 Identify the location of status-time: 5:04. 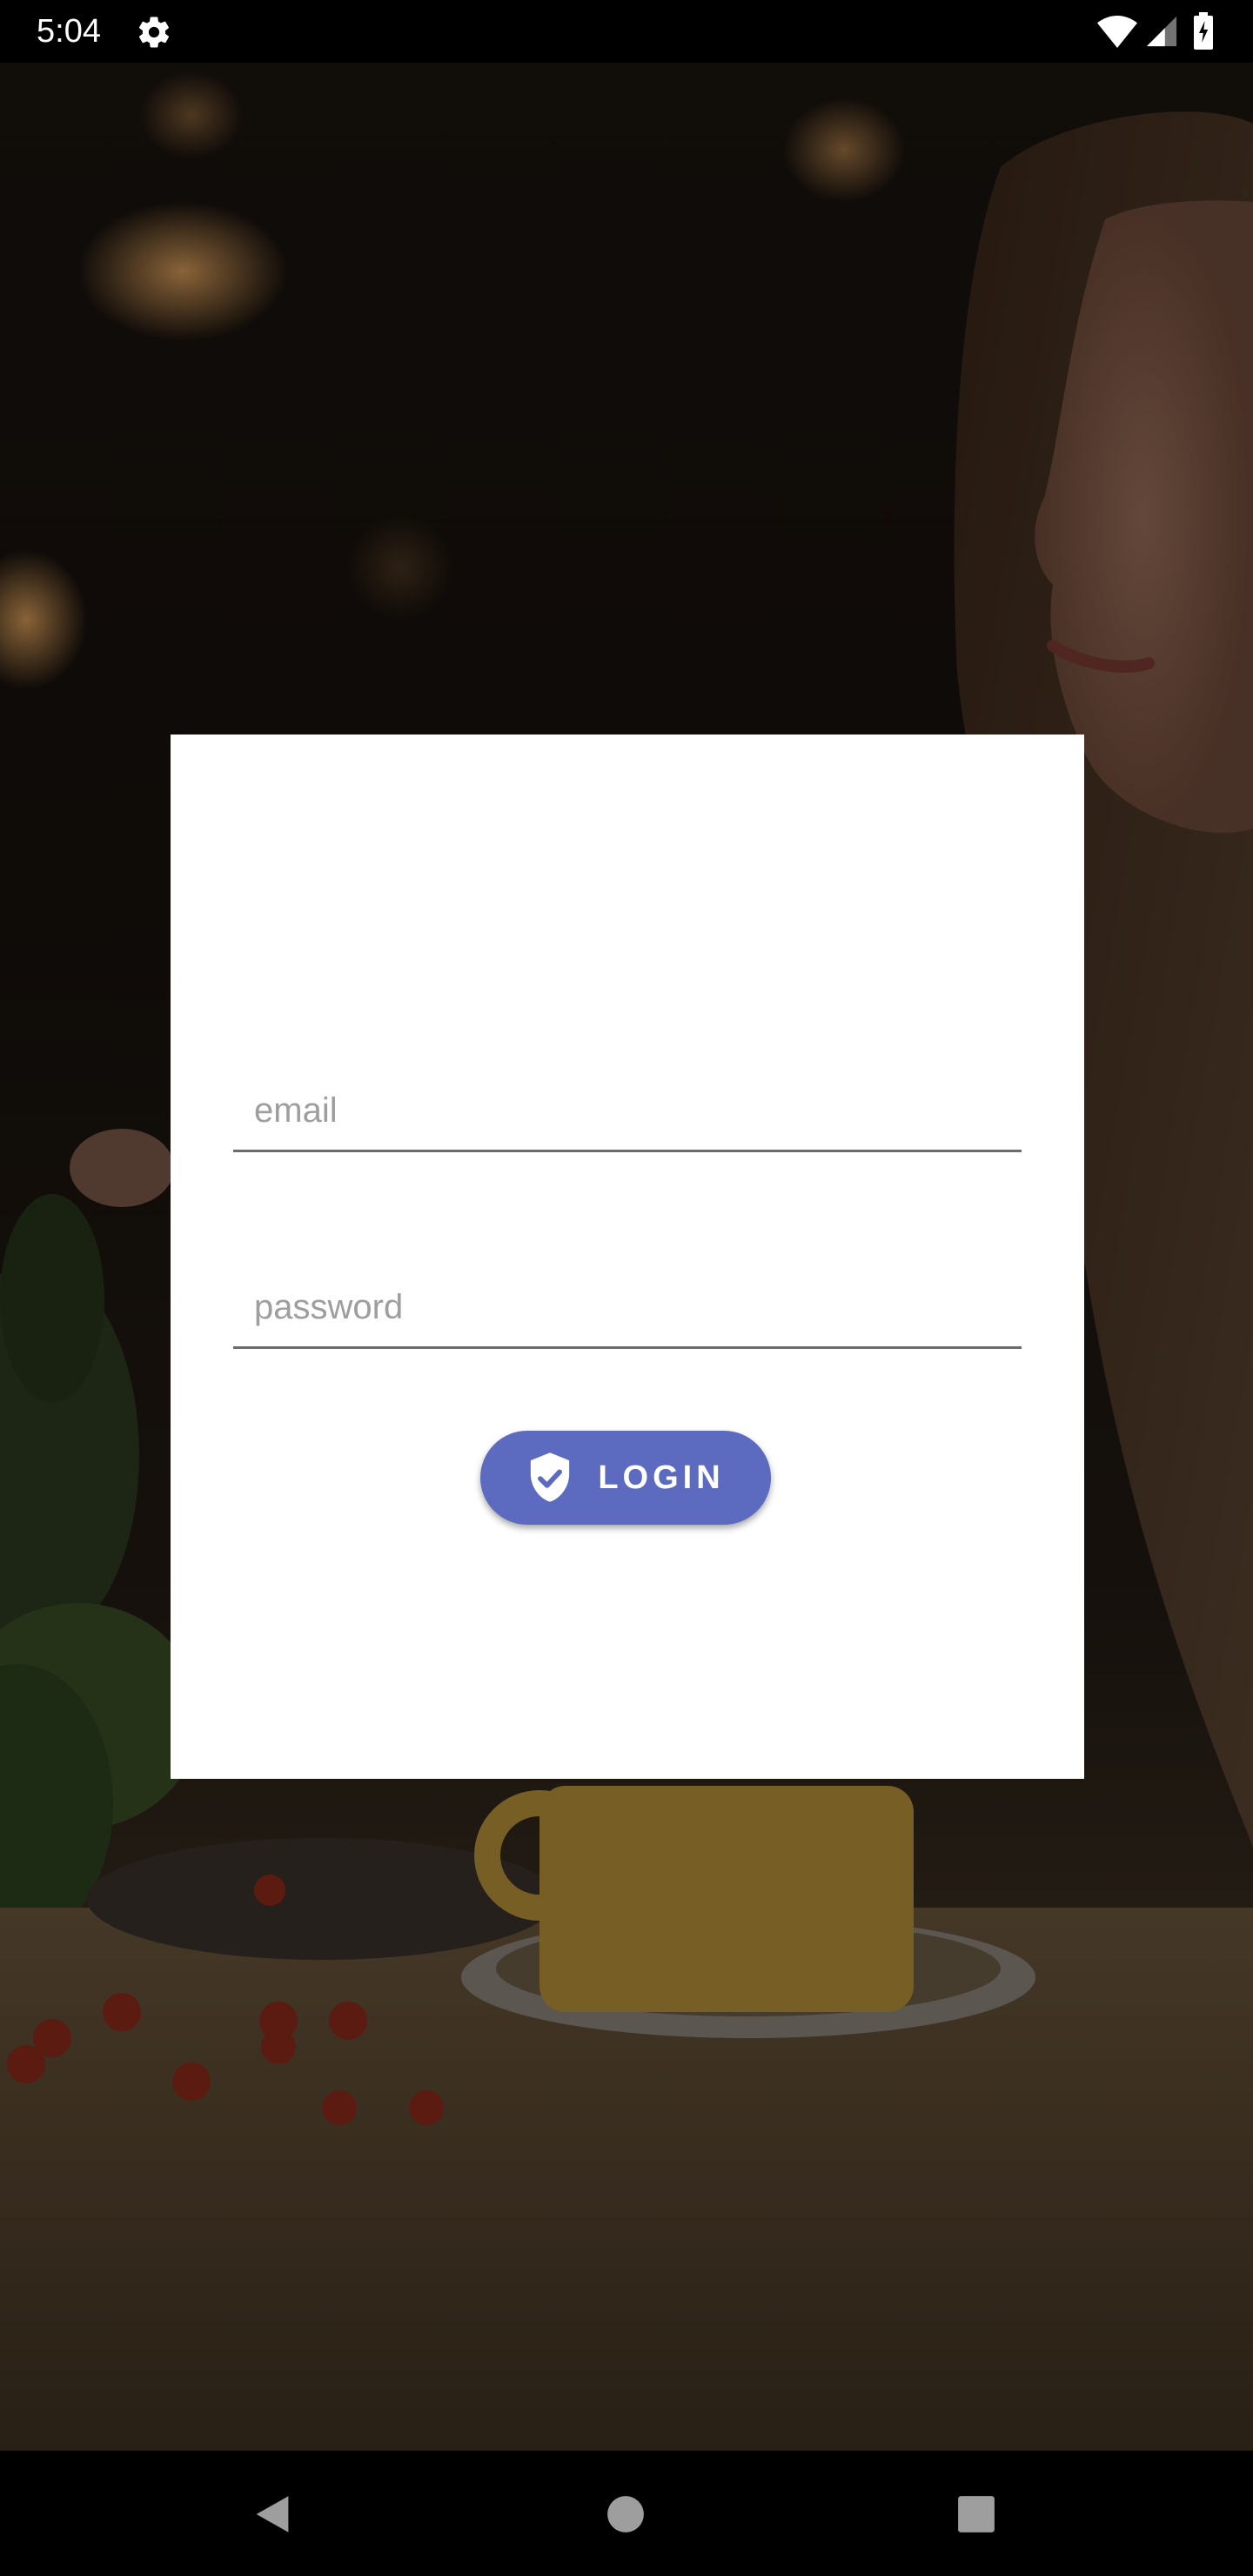
(69, 32).